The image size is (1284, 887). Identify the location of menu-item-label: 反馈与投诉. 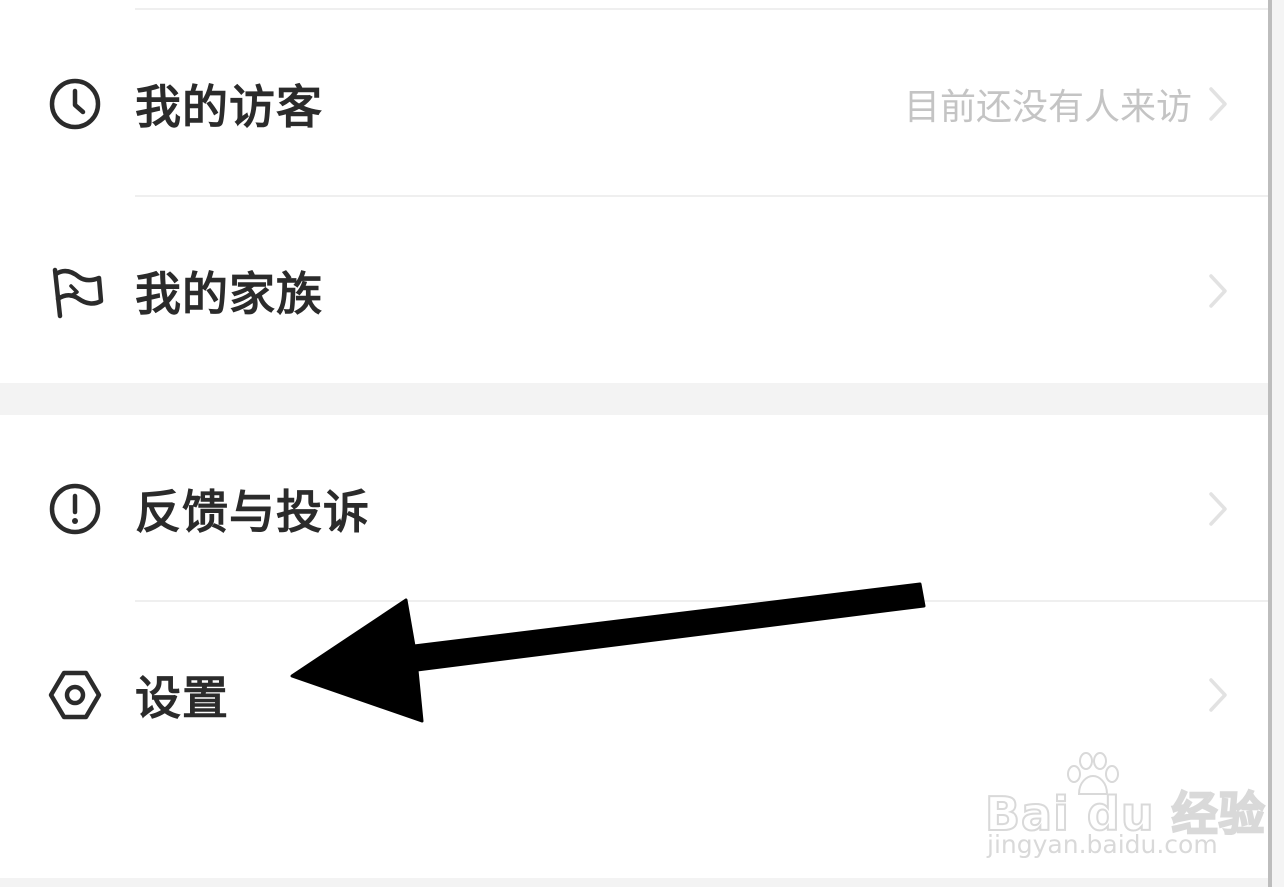
(252, 511).